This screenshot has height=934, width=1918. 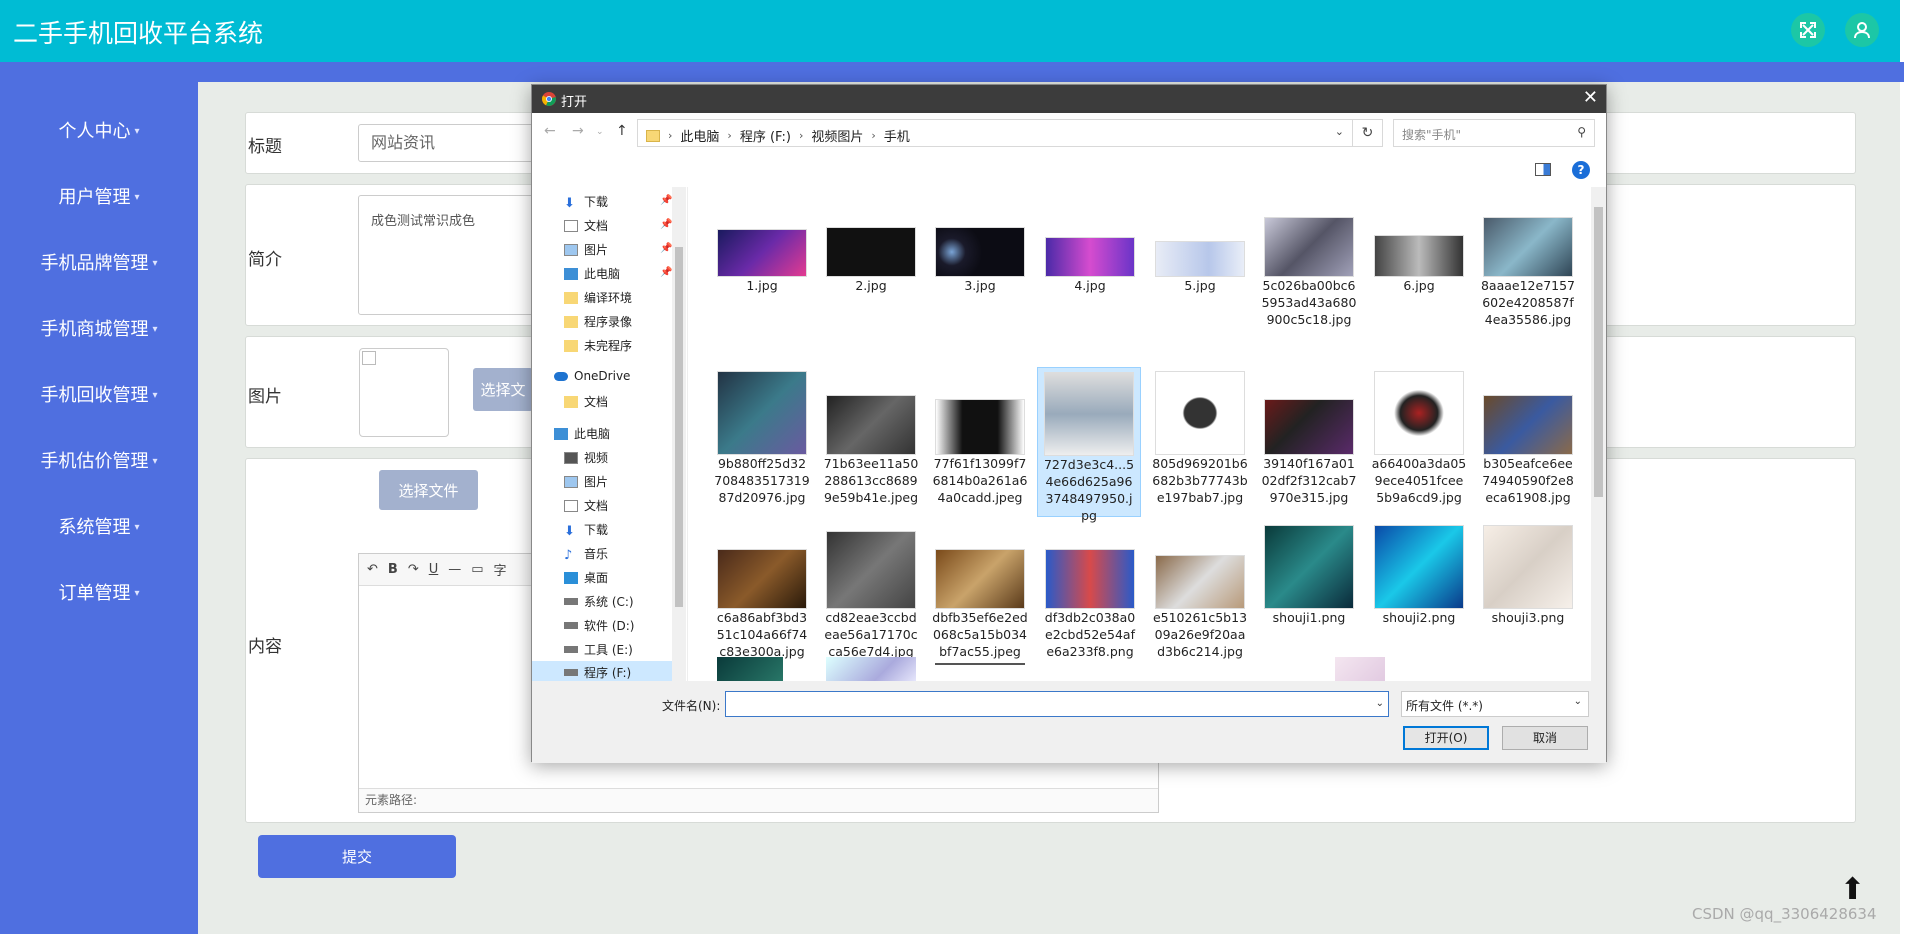 I want to click on breadcrumb-item: 手机, so click(x=897, y=135).